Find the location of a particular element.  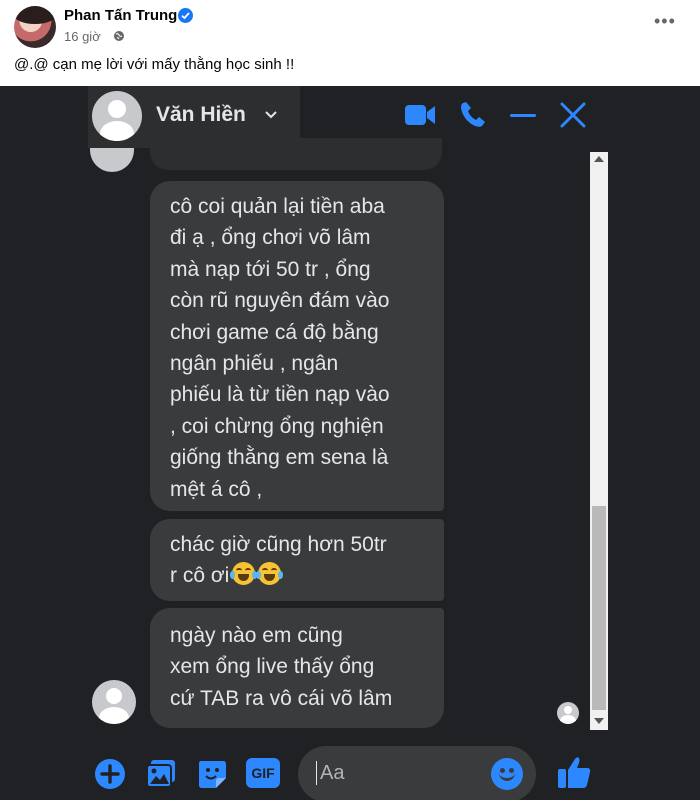

photo-icon is located at coordinates (161, 774).